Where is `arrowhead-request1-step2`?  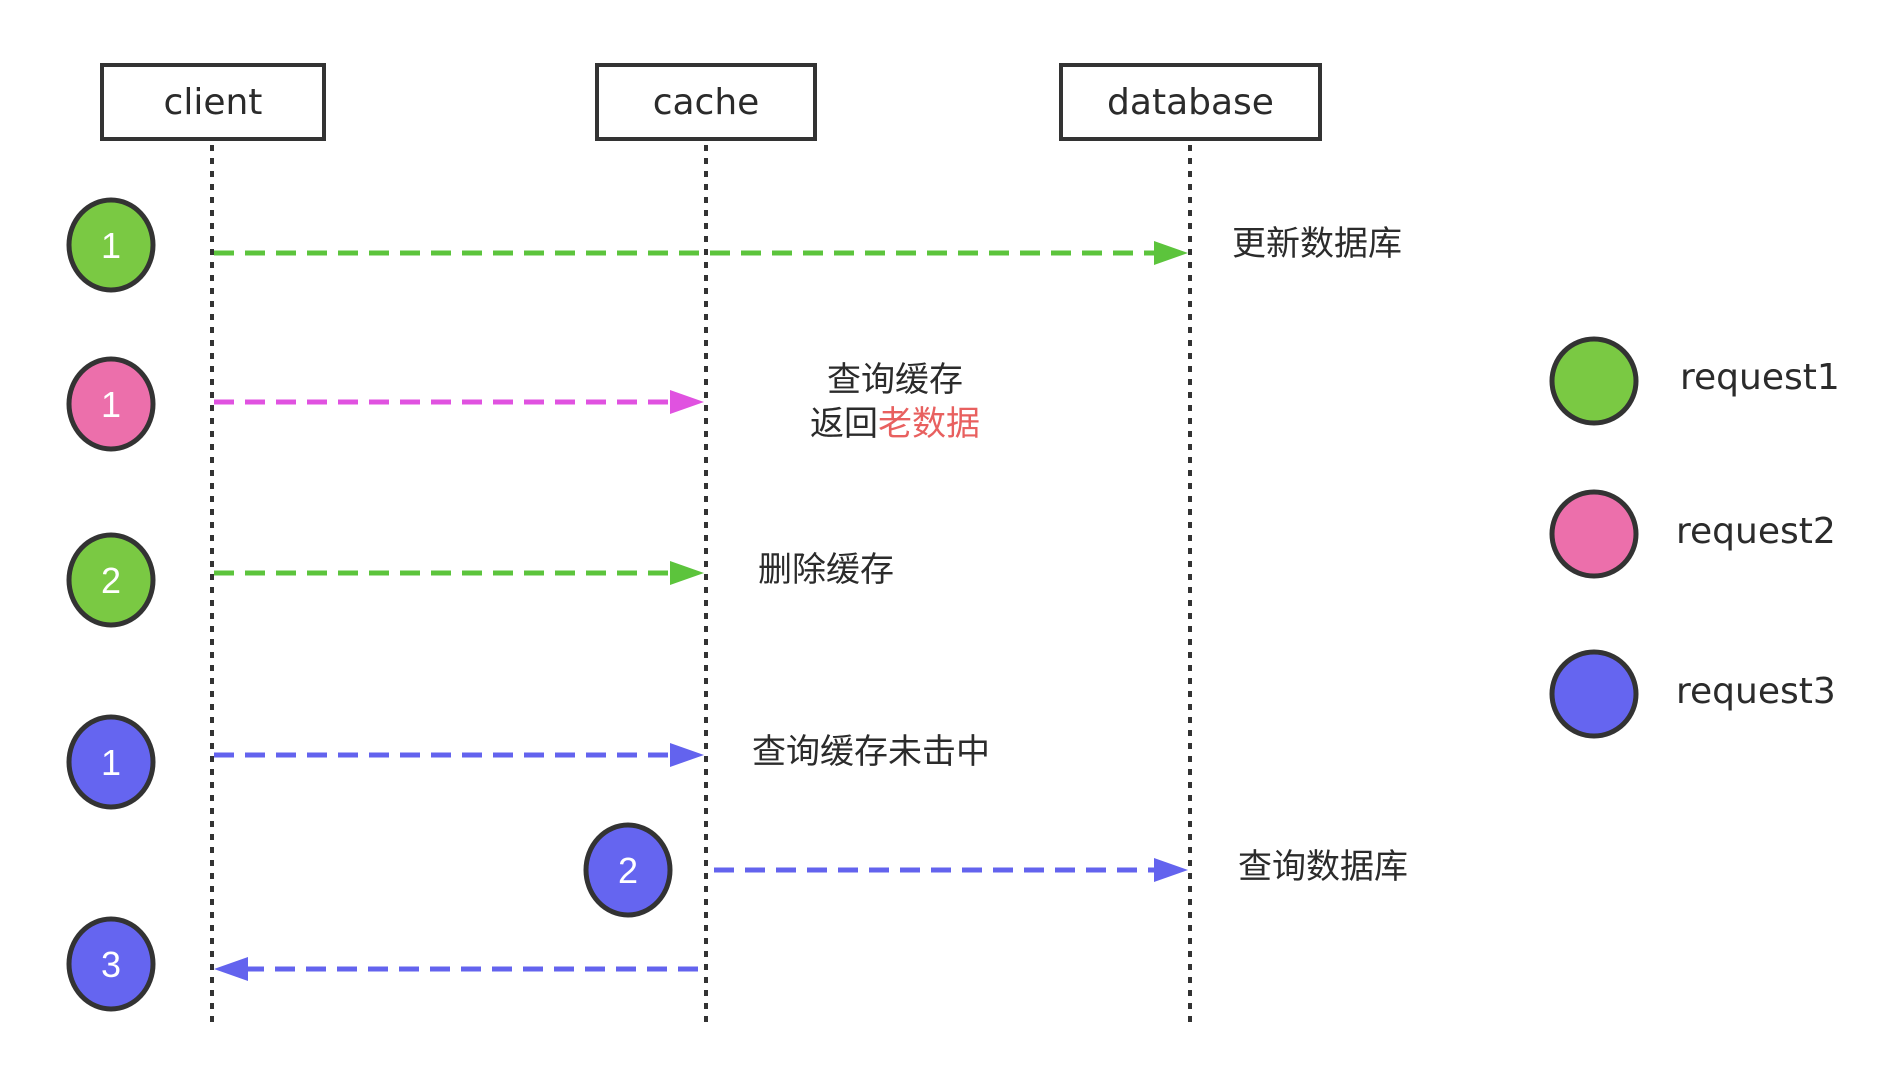 arrowhead-request1-step2 is located at coordinates (687, 573).